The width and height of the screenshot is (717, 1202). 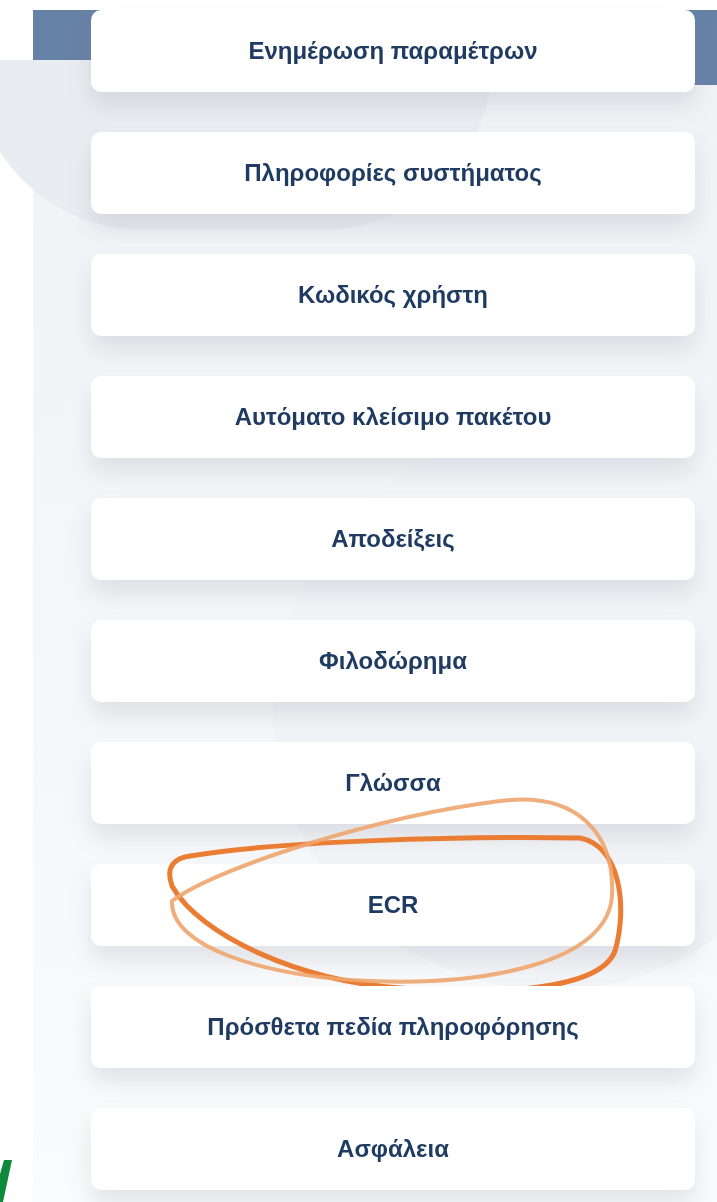 What do you see at coordinates (393, 661) in the screenshot?
I see `menu-item: Φιλοδώρημα` at bounding box center [393, 661].